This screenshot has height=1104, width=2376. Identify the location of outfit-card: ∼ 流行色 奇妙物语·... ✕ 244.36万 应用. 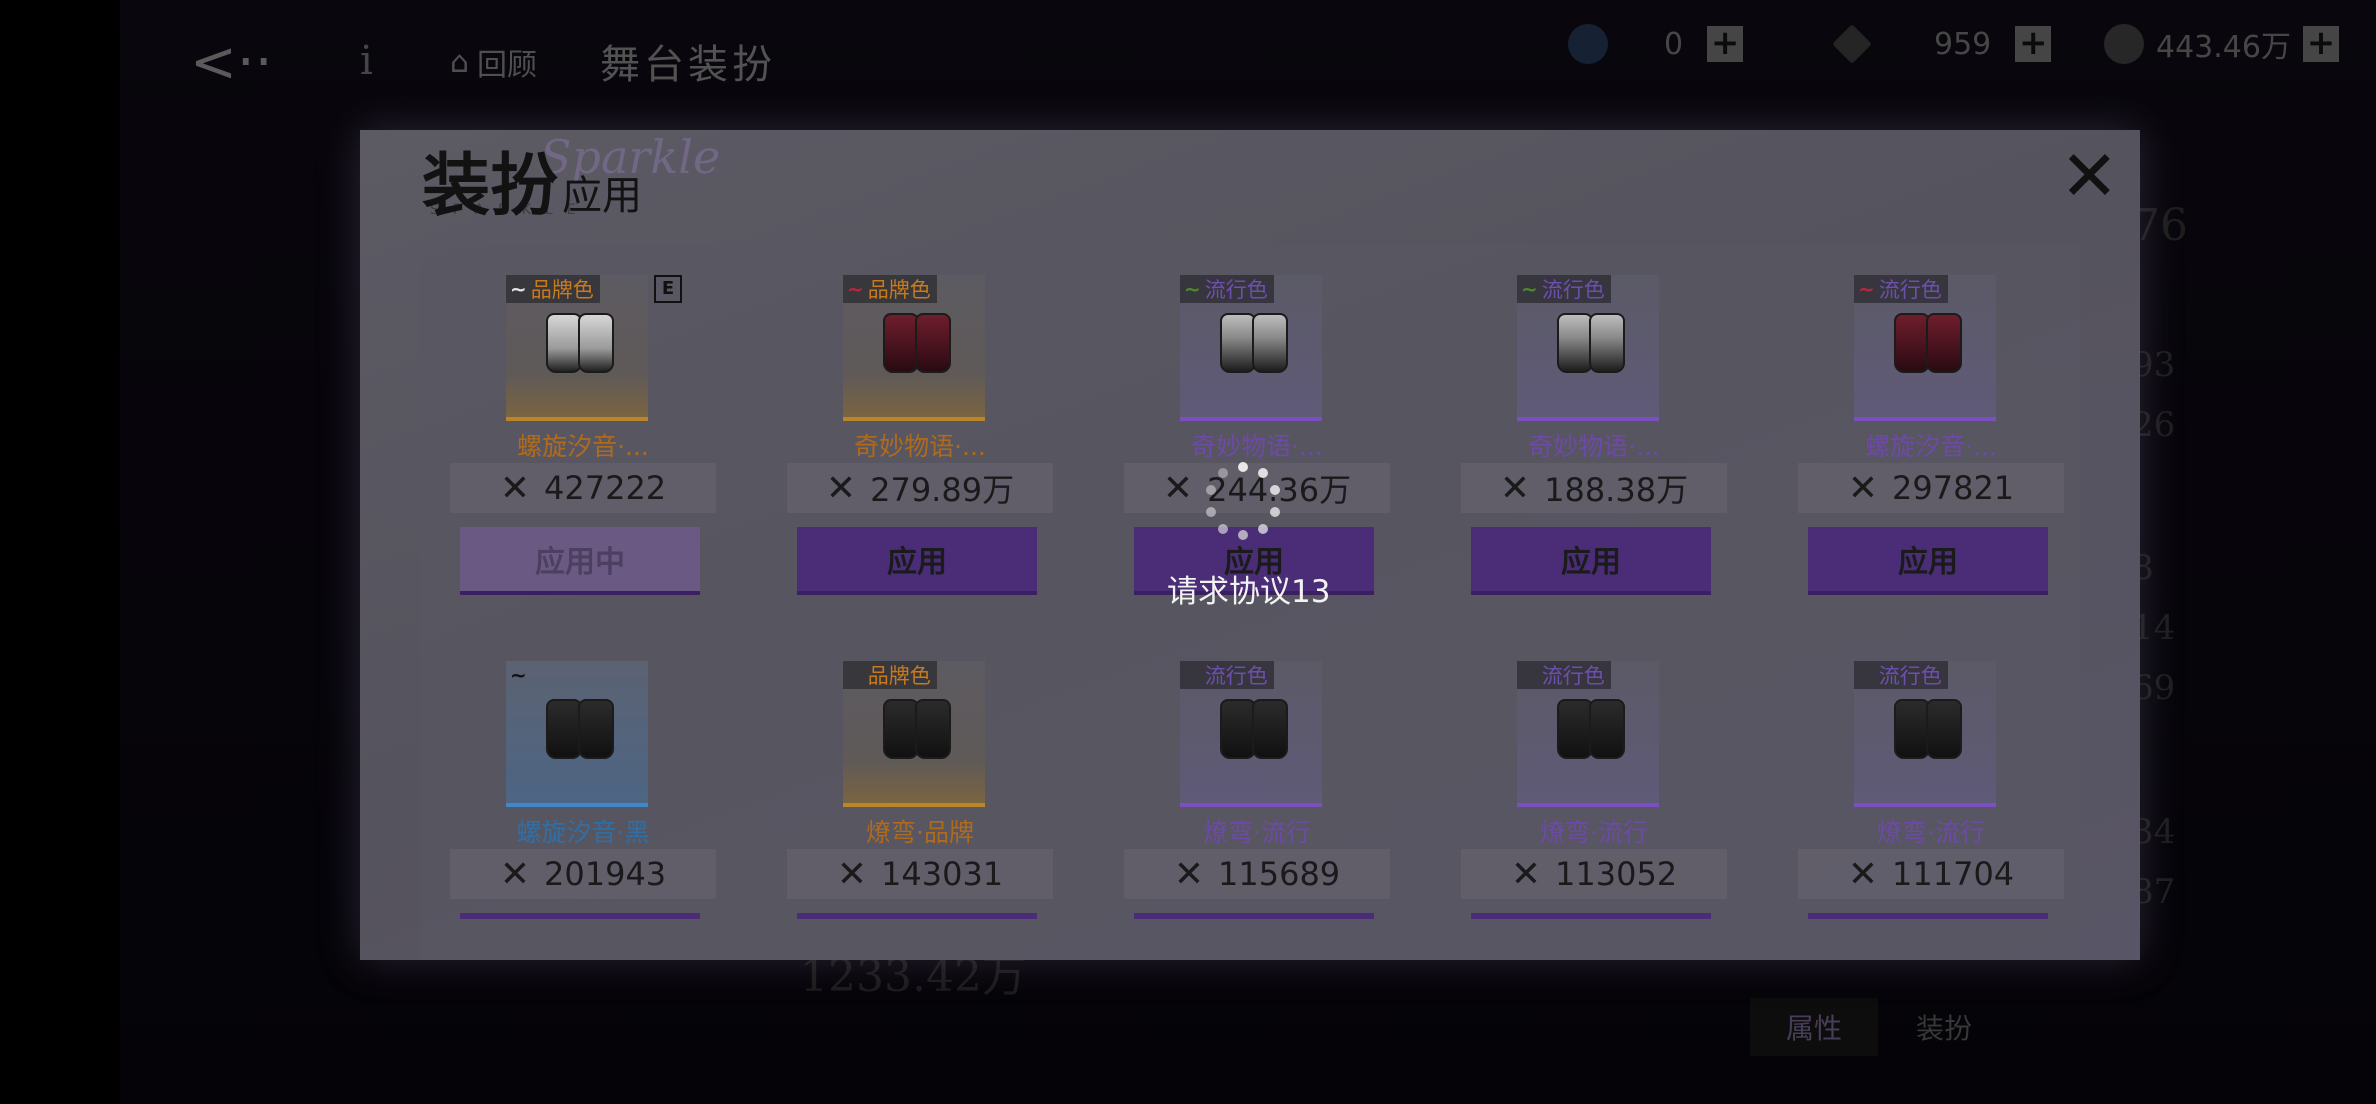
(1257, 425).